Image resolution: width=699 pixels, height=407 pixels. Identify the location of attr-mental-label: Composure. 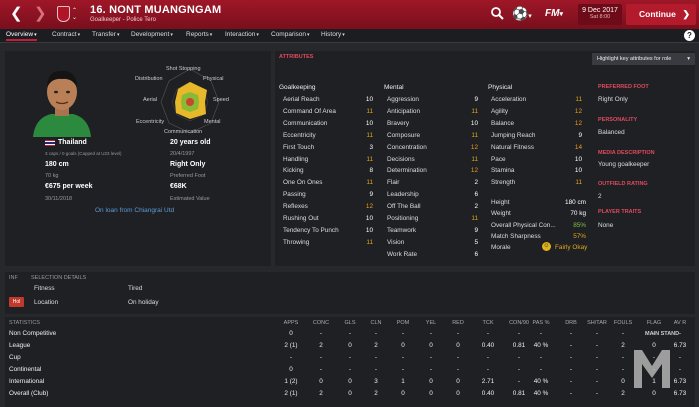
(404, 135).